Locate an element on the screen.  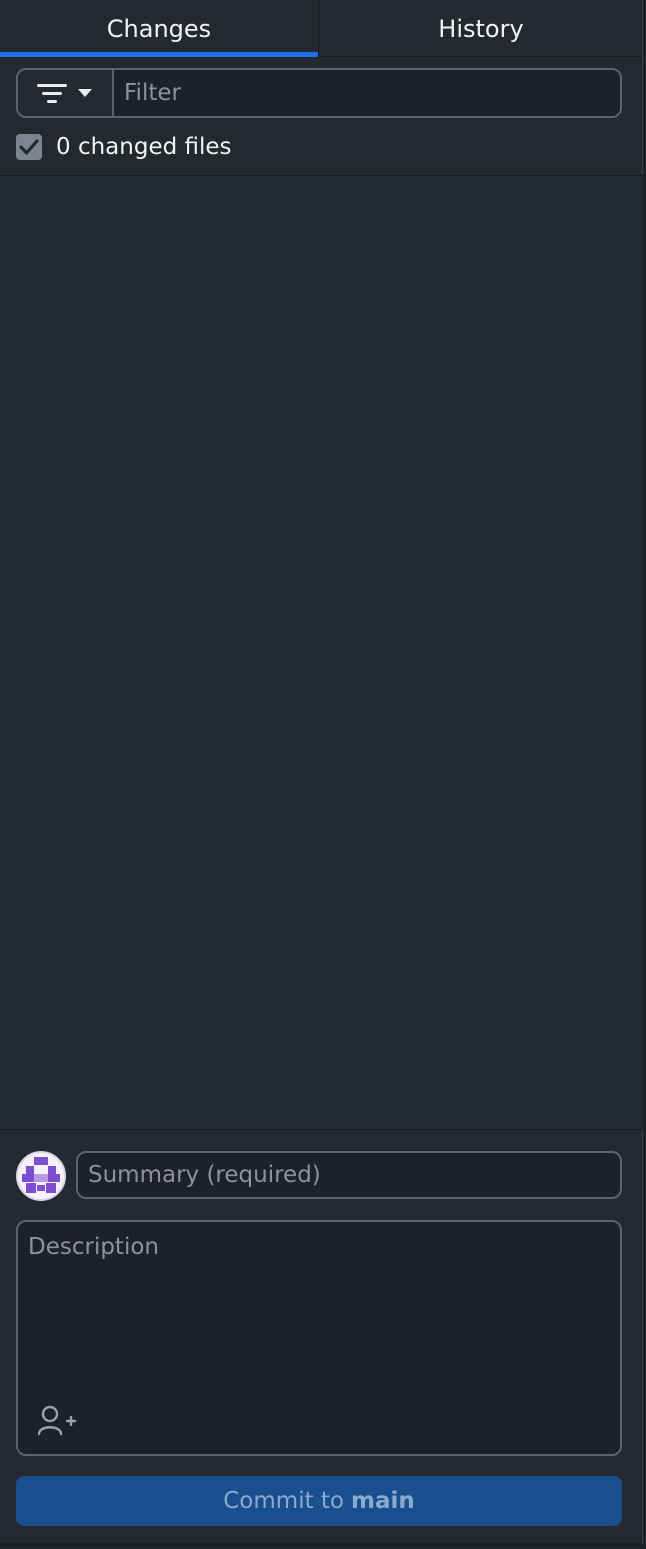
filter-bar is located at coordinates (319, 93).